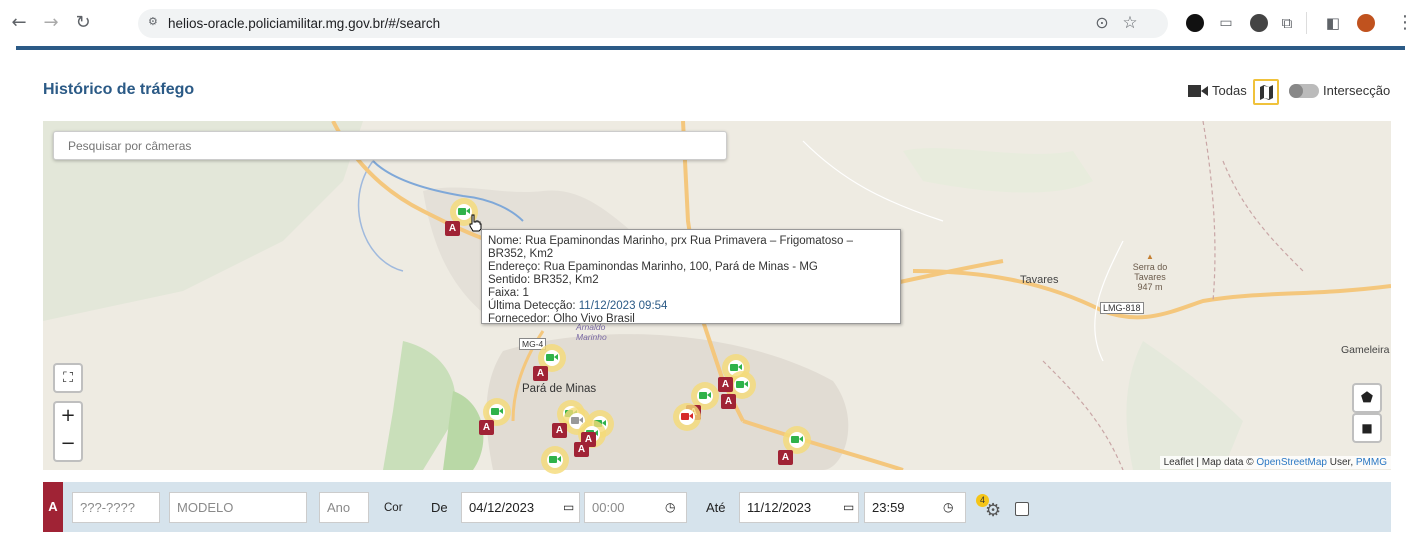  Describe the element at coordinates (393, 508) in the screenshot. I see `cor-label: Cor` at that location.